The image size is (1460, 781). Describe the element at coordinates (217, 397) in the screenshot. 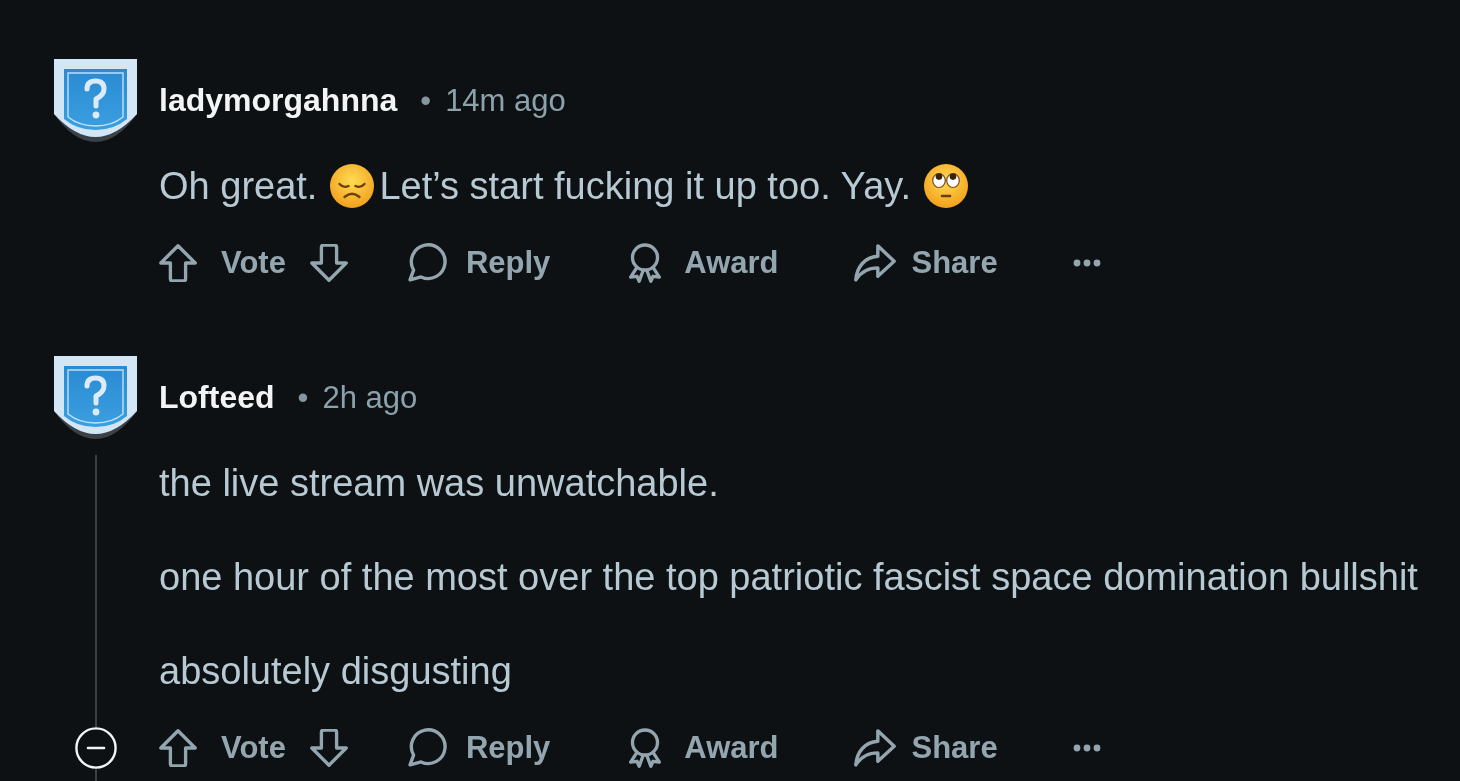

I see `username: Lofteed` at that location.